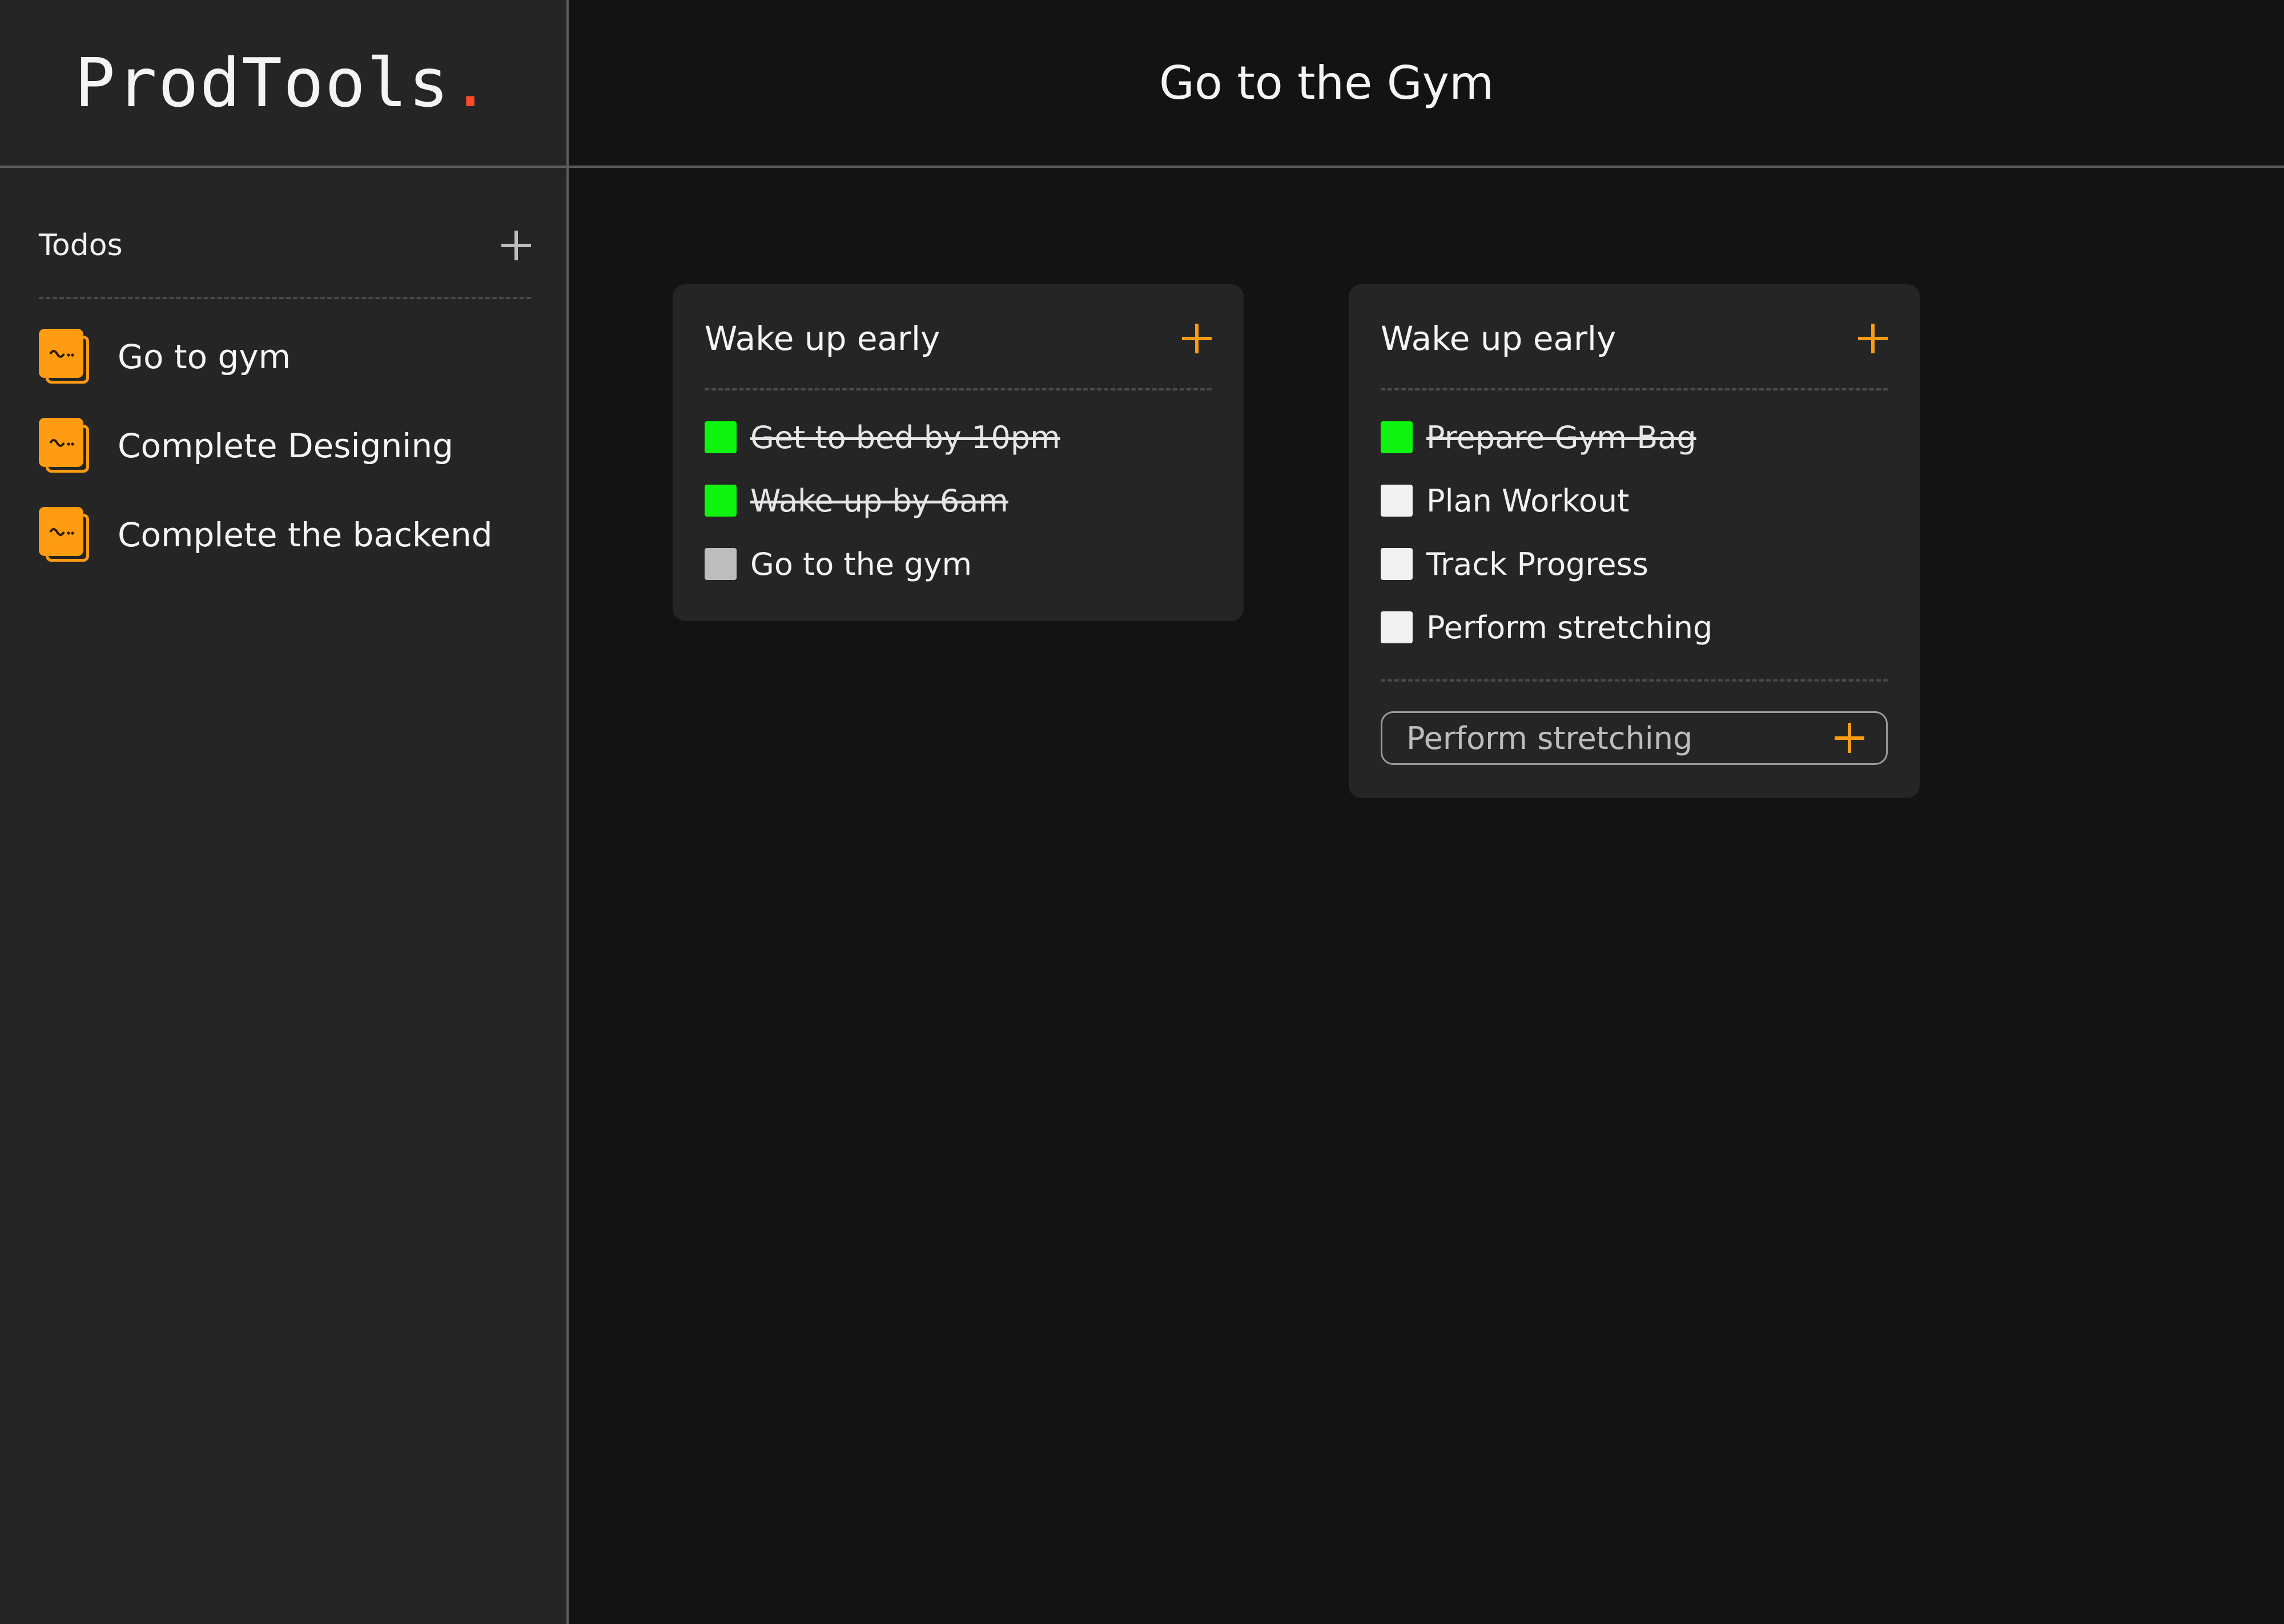 The image size is (2284, 1624). Describe the element at coordinates (1537, 564) in the screenshot. I see `item-label: Track Progress` at that location.